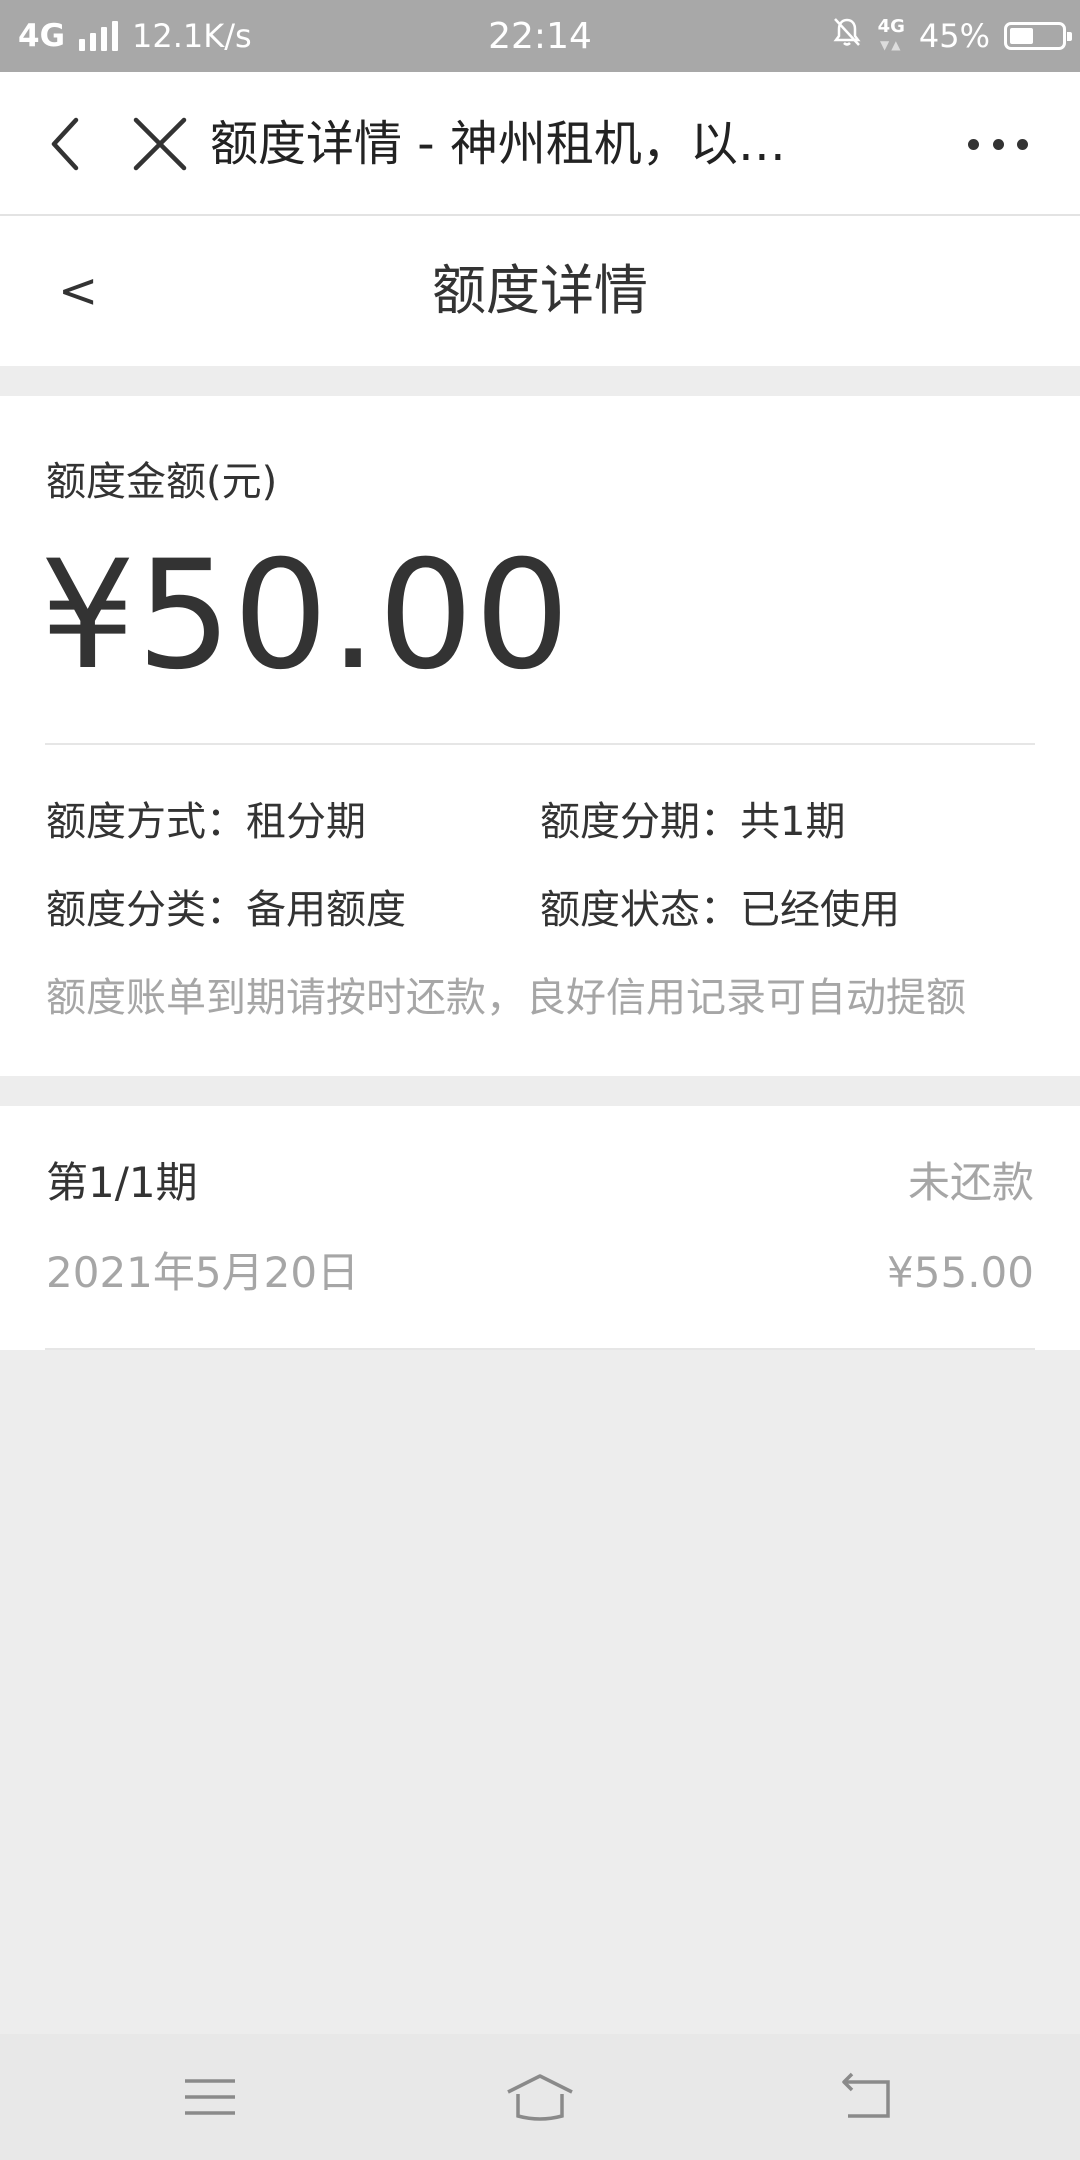 The width and height of the screenshot is (1080, 2160). I want to click on amount-value: ¥50.00, so click(305, 616).